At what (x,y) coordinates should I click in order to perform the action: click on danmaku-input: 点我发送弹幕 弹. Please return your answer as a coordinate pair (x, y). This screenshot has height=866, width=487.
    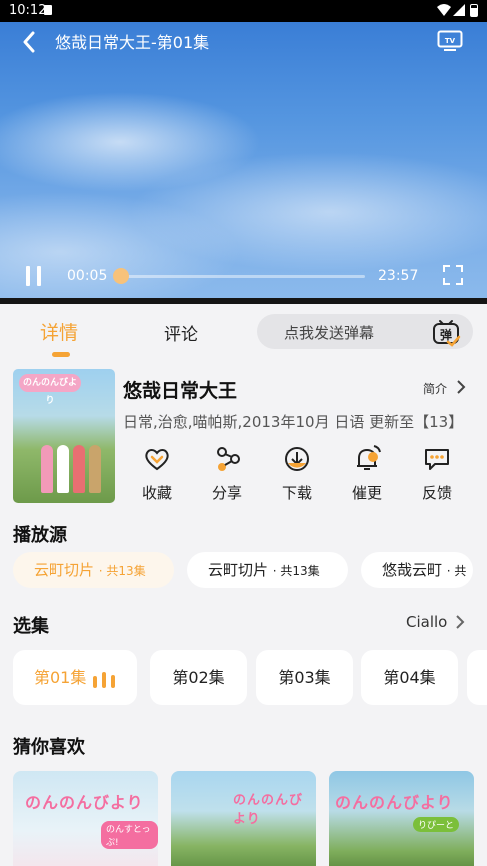
    Looking at the image, I should click on (365, 331).